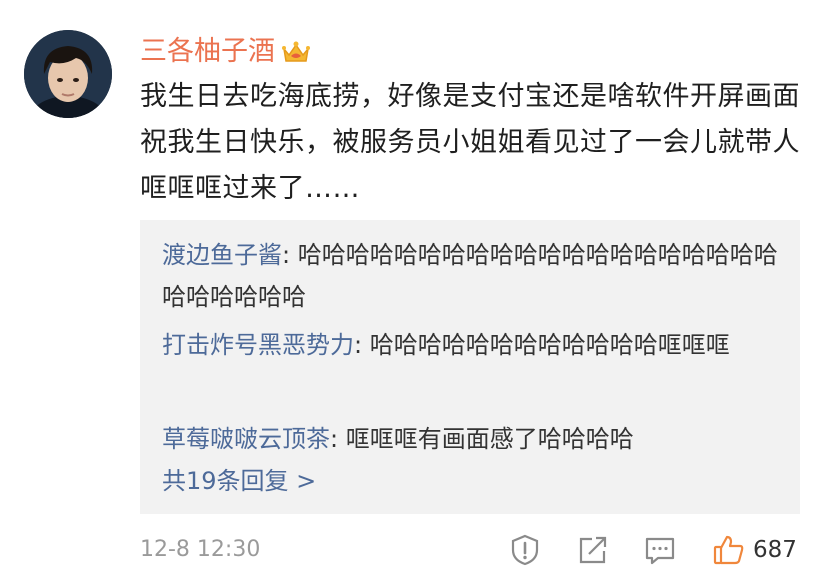 The height and width of the screenshot is (575, 828). Describe the element at coordinates (549, 345) in the screenshot. I see `reply-text: 哈哈哈哈哈哈哈哈哈哈哈哈哐哐哐` at that location.